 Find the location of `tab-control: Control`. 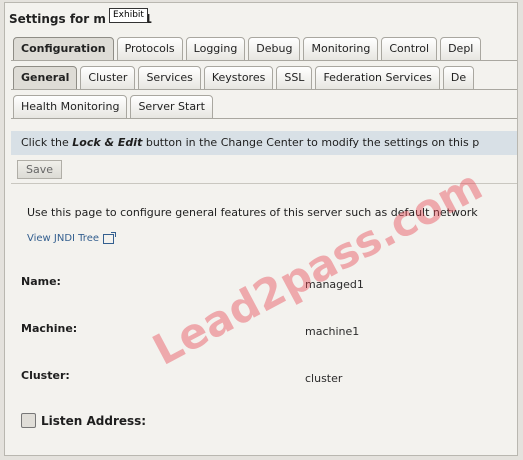

tab-control: Control is located at coordinates (409, 49).